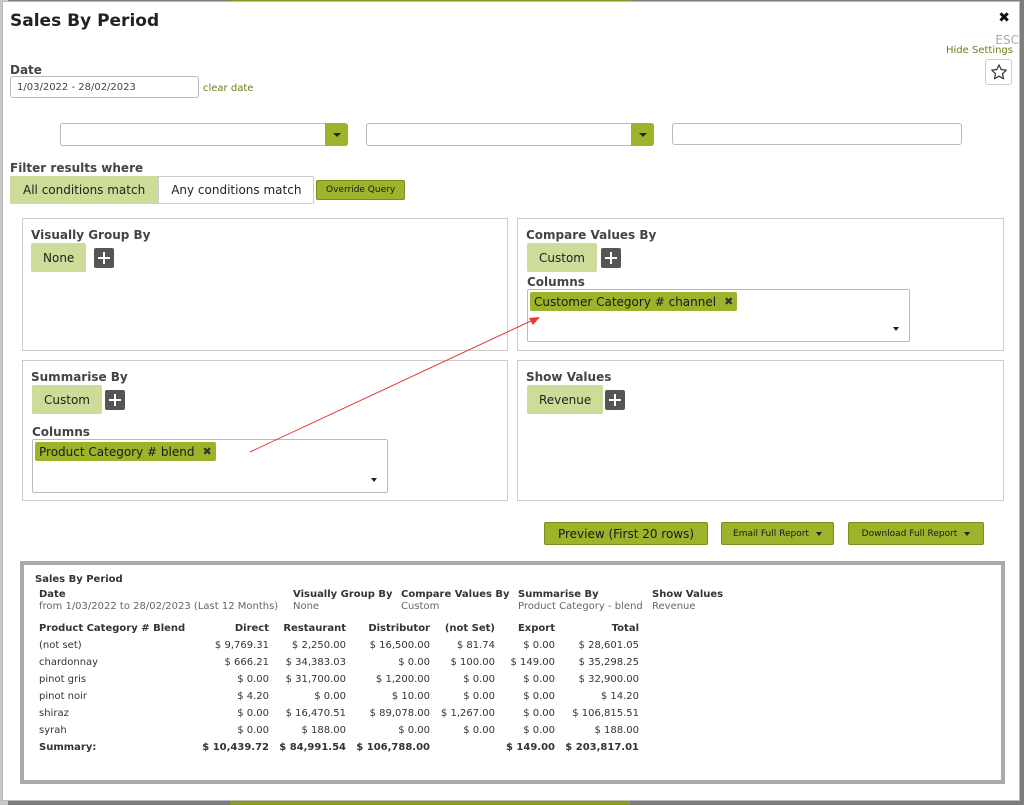  I want to click on column-header: Product Category # Blend, so click(112, 628).